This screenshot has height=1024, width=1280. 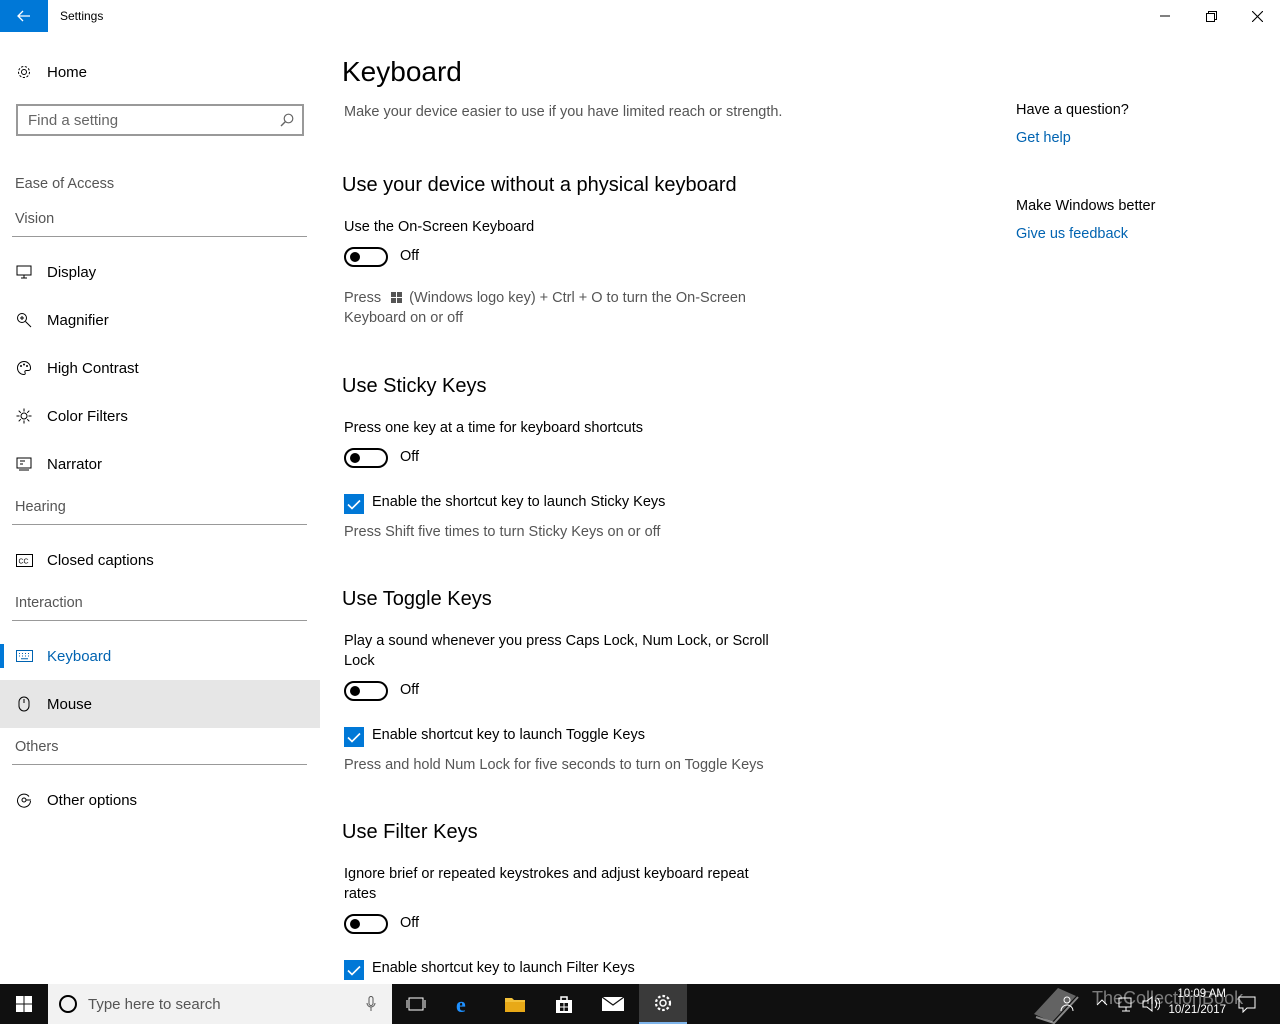 I want to click on give-feedback-link: Give us feedback, so click(x=1072, y=234).